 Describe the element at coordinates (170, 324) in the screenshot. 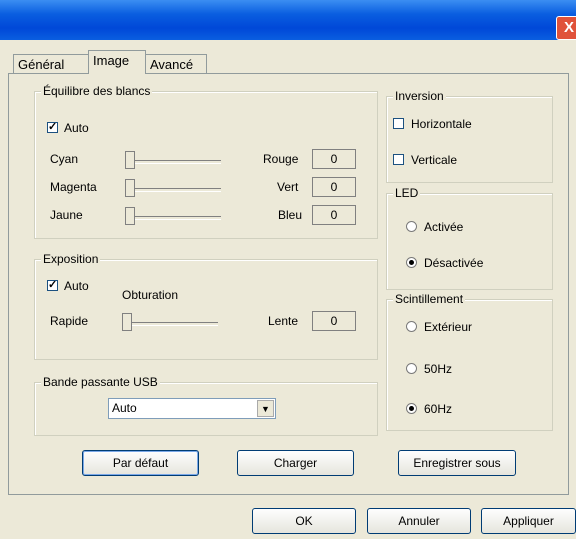

I see `shutter-slider-track` at that location.